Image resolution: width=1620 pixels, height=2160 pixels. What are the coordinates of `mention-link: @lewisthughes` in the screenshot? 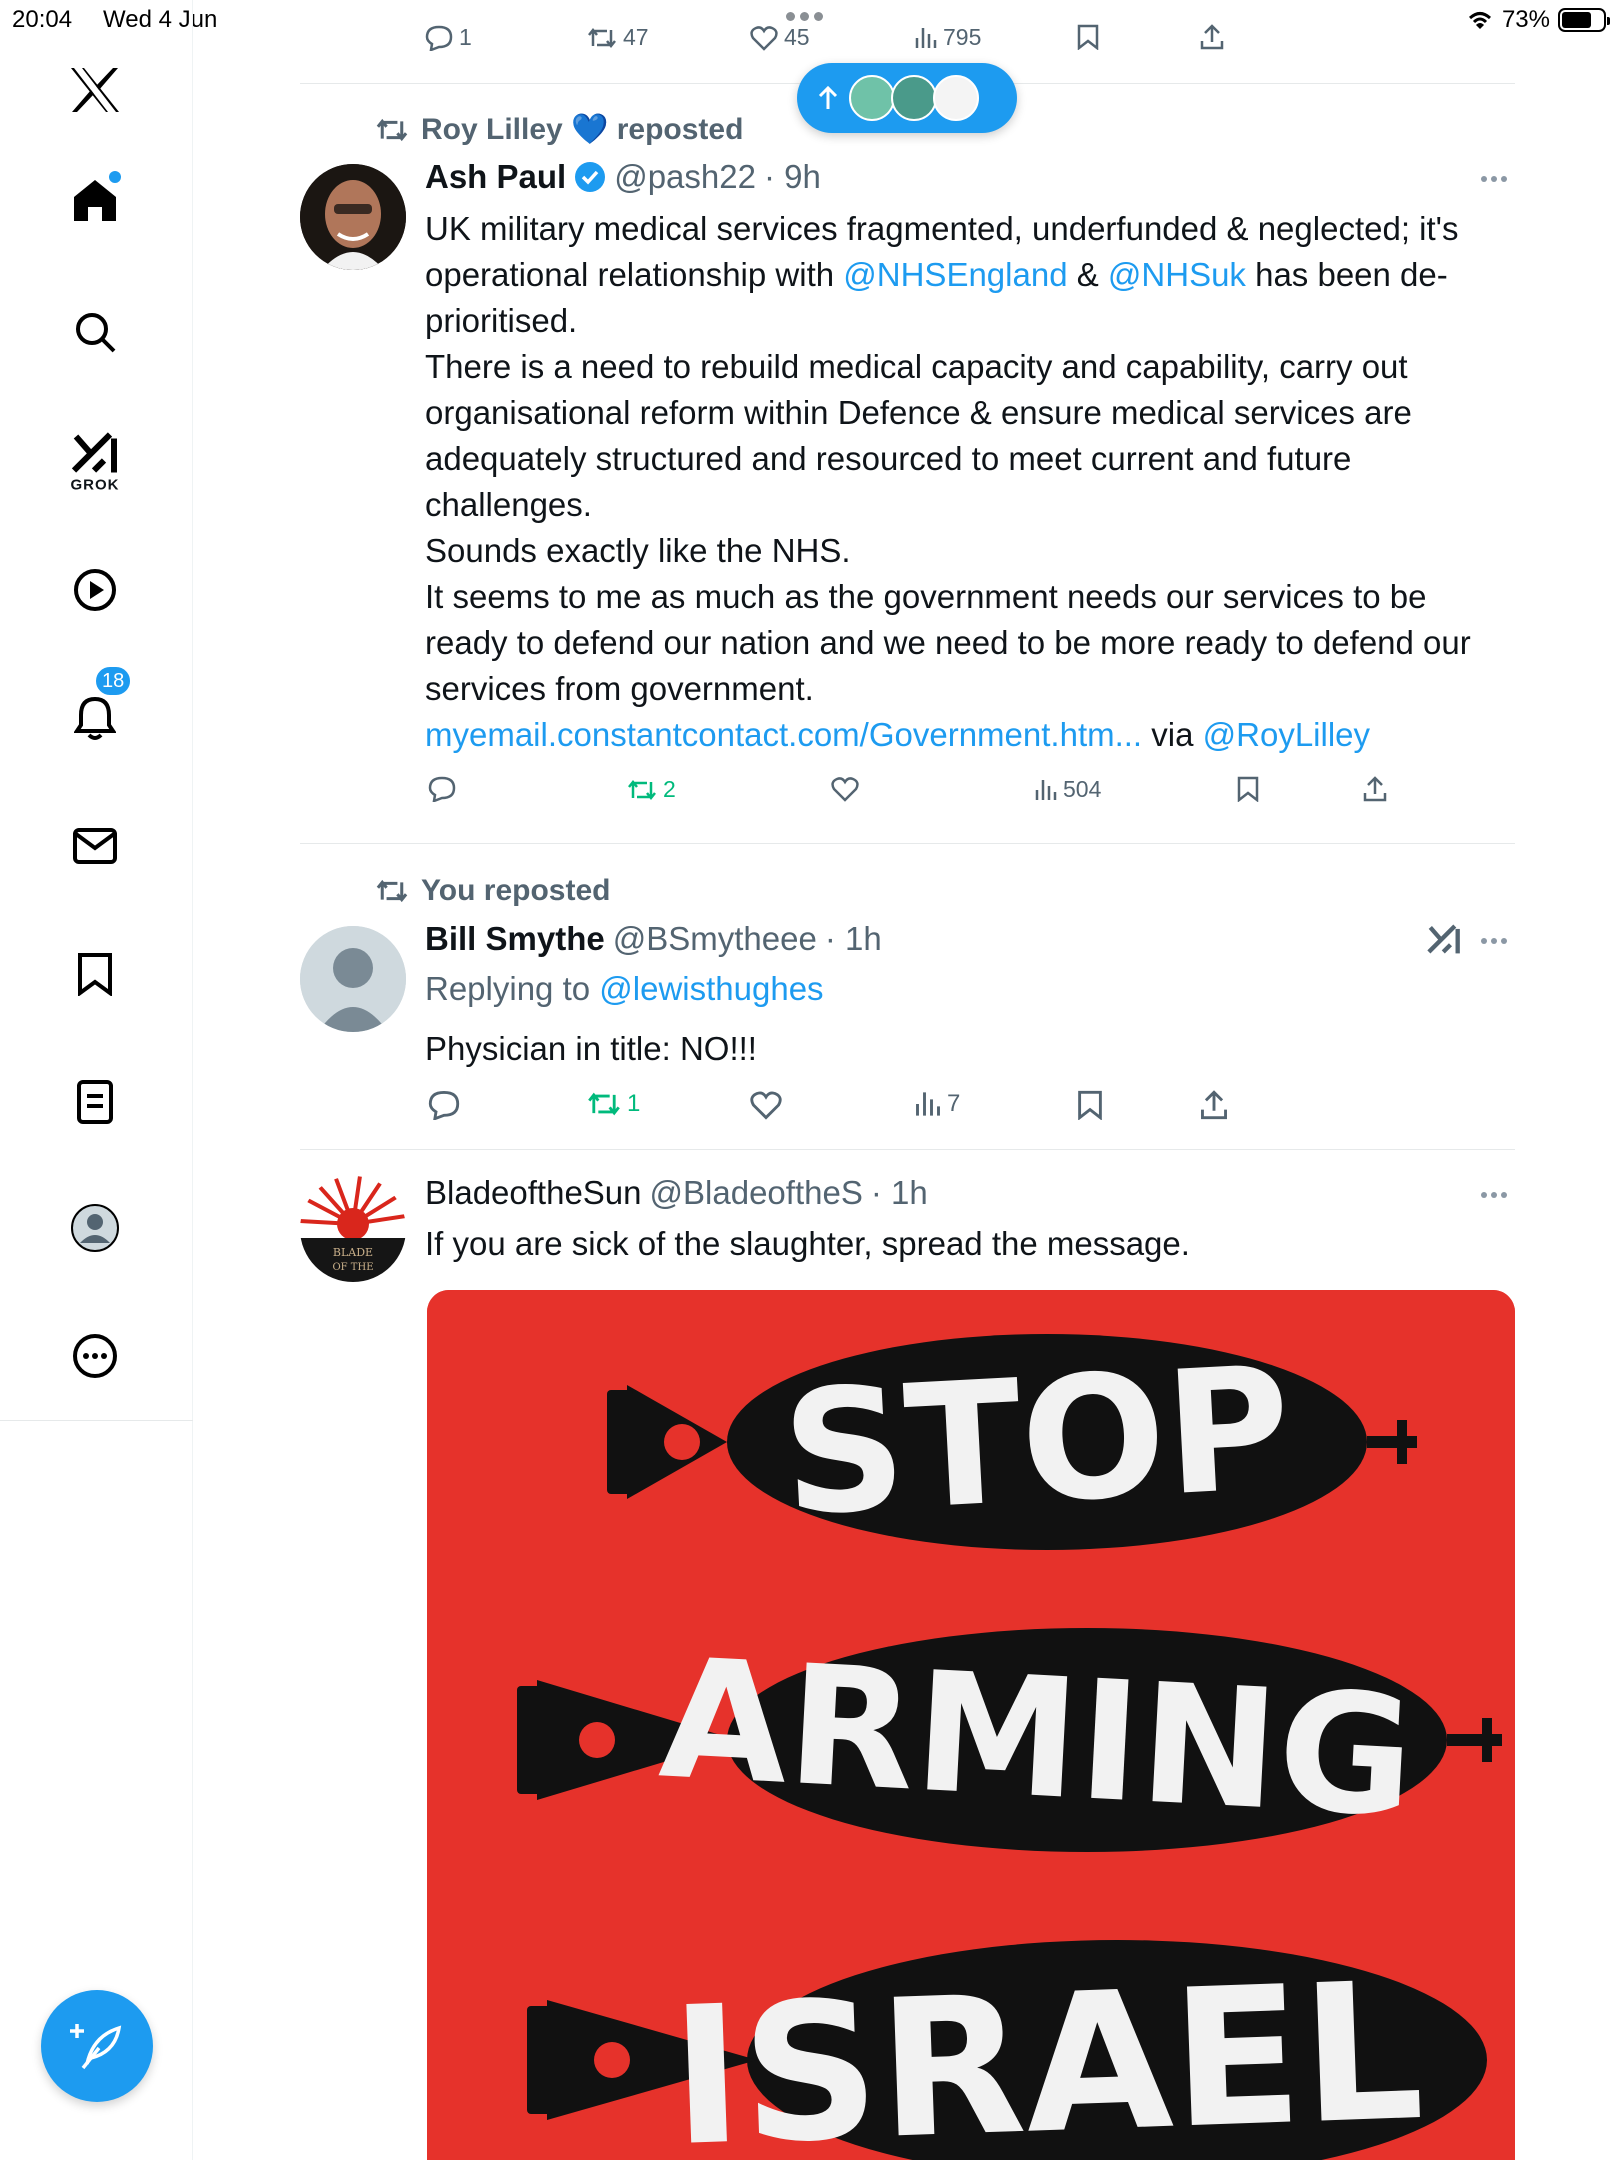 It's located at (711, 988).